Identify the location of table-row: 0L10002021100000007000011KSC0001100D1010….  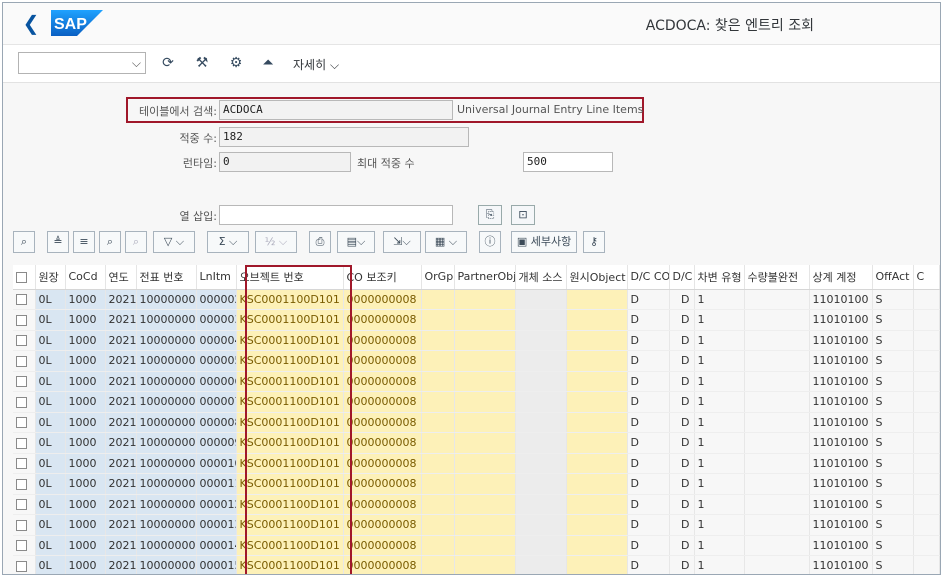
(476, 484).